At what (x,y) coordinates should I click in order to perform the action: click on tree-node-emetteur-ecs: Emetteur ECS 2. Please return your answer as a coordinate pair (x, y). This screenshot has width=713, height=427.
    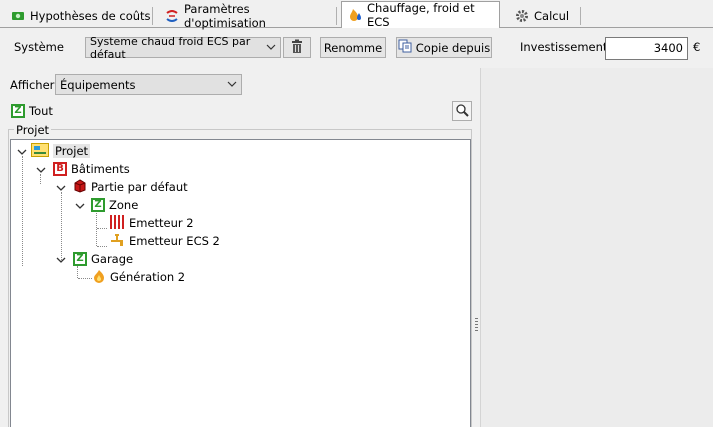
    Looking at the image, I should click on (164, 241).